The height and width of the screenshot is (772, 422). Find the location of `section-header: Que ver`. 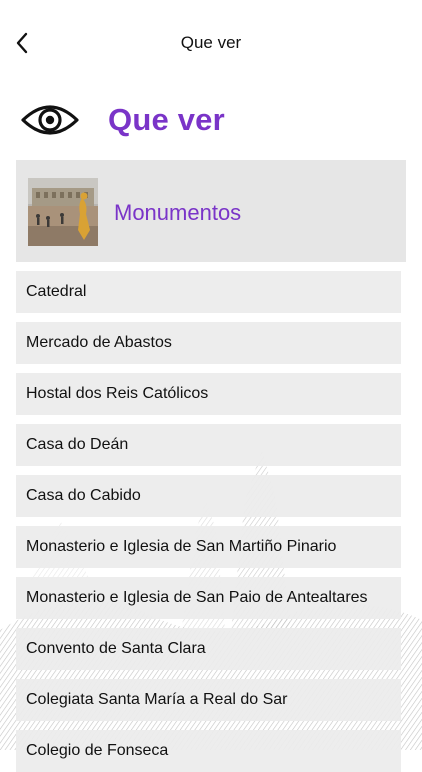

section-header: Que ver is located at coordinates (211, 122).